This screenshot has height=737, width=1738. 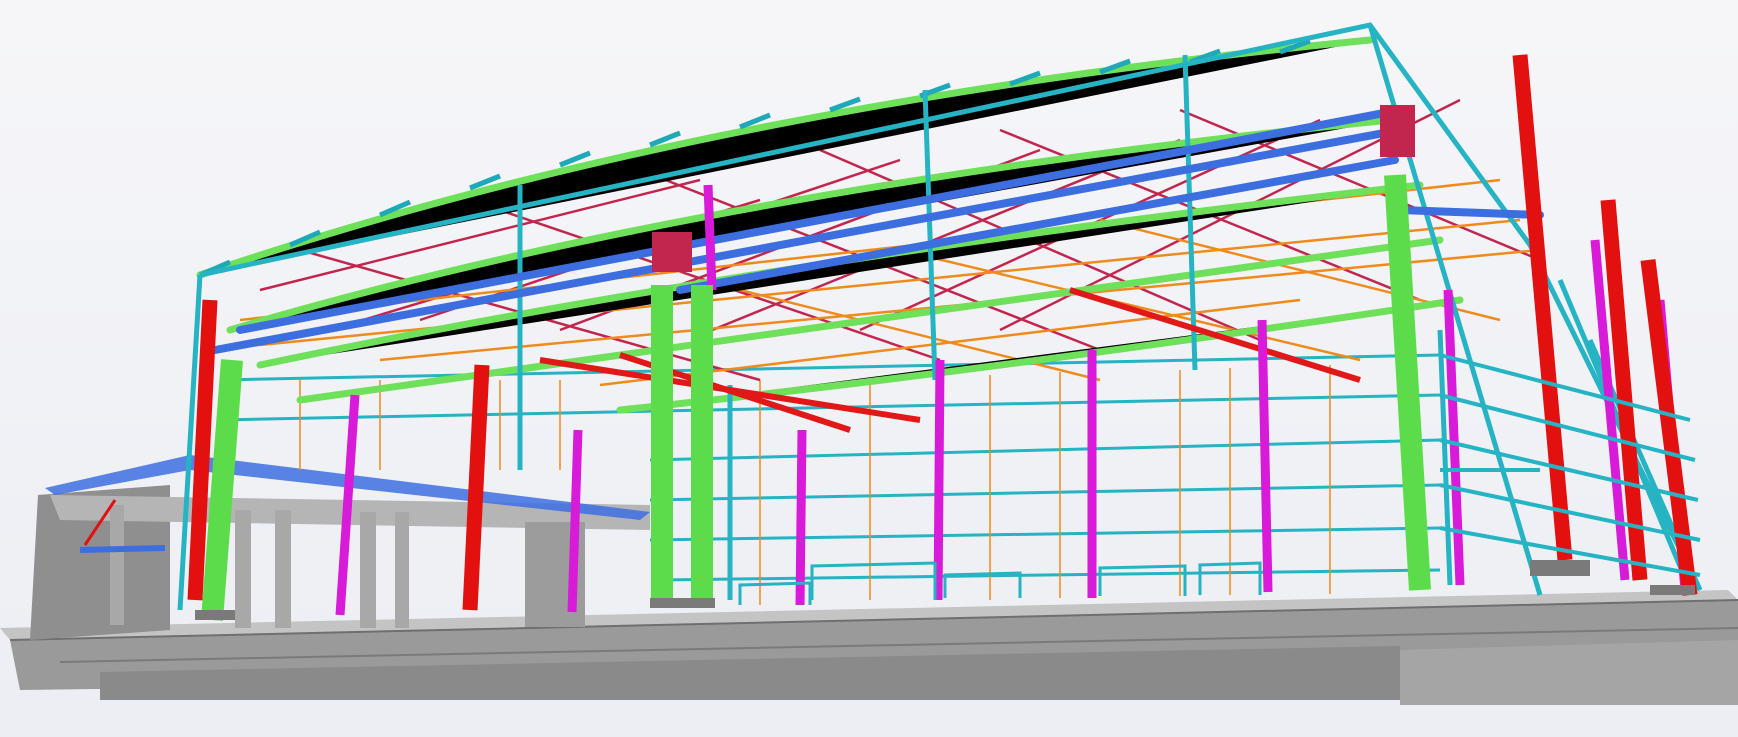 I want to click on annex-blue-beam, so click(x=122, y=549).